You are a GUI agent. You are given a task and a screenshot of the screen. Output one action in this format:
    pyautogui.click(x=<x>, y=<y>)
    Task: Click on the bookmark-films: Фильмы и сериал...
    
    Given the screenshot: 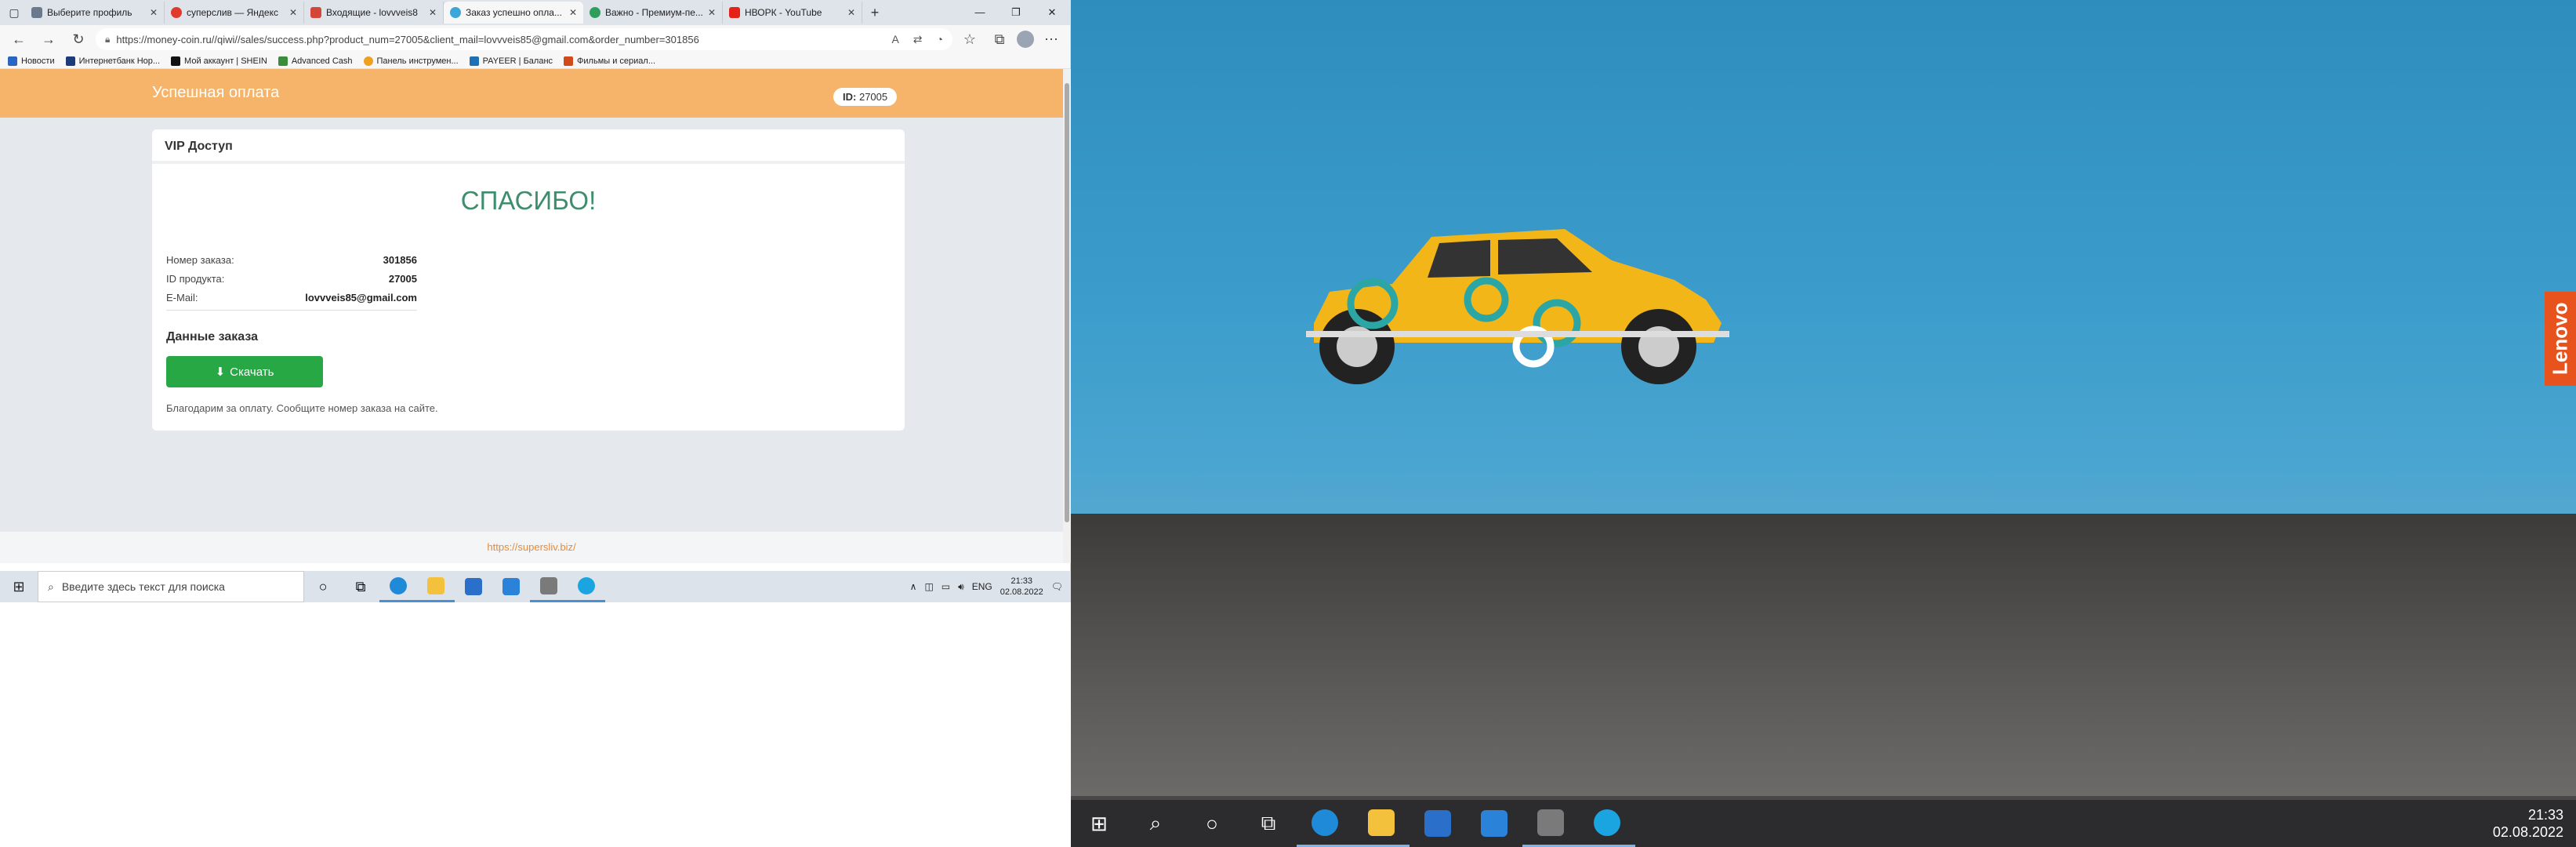 What is the action you would take?
    pyautogui.click(x=609, y=61)
    